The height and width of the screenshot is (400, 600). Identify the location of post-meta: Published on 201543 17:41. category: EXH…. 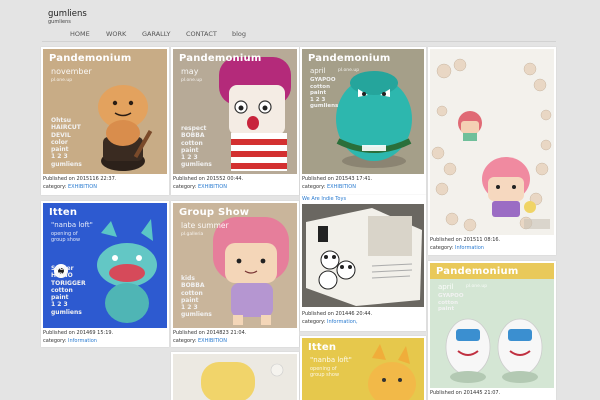
(337, 183).